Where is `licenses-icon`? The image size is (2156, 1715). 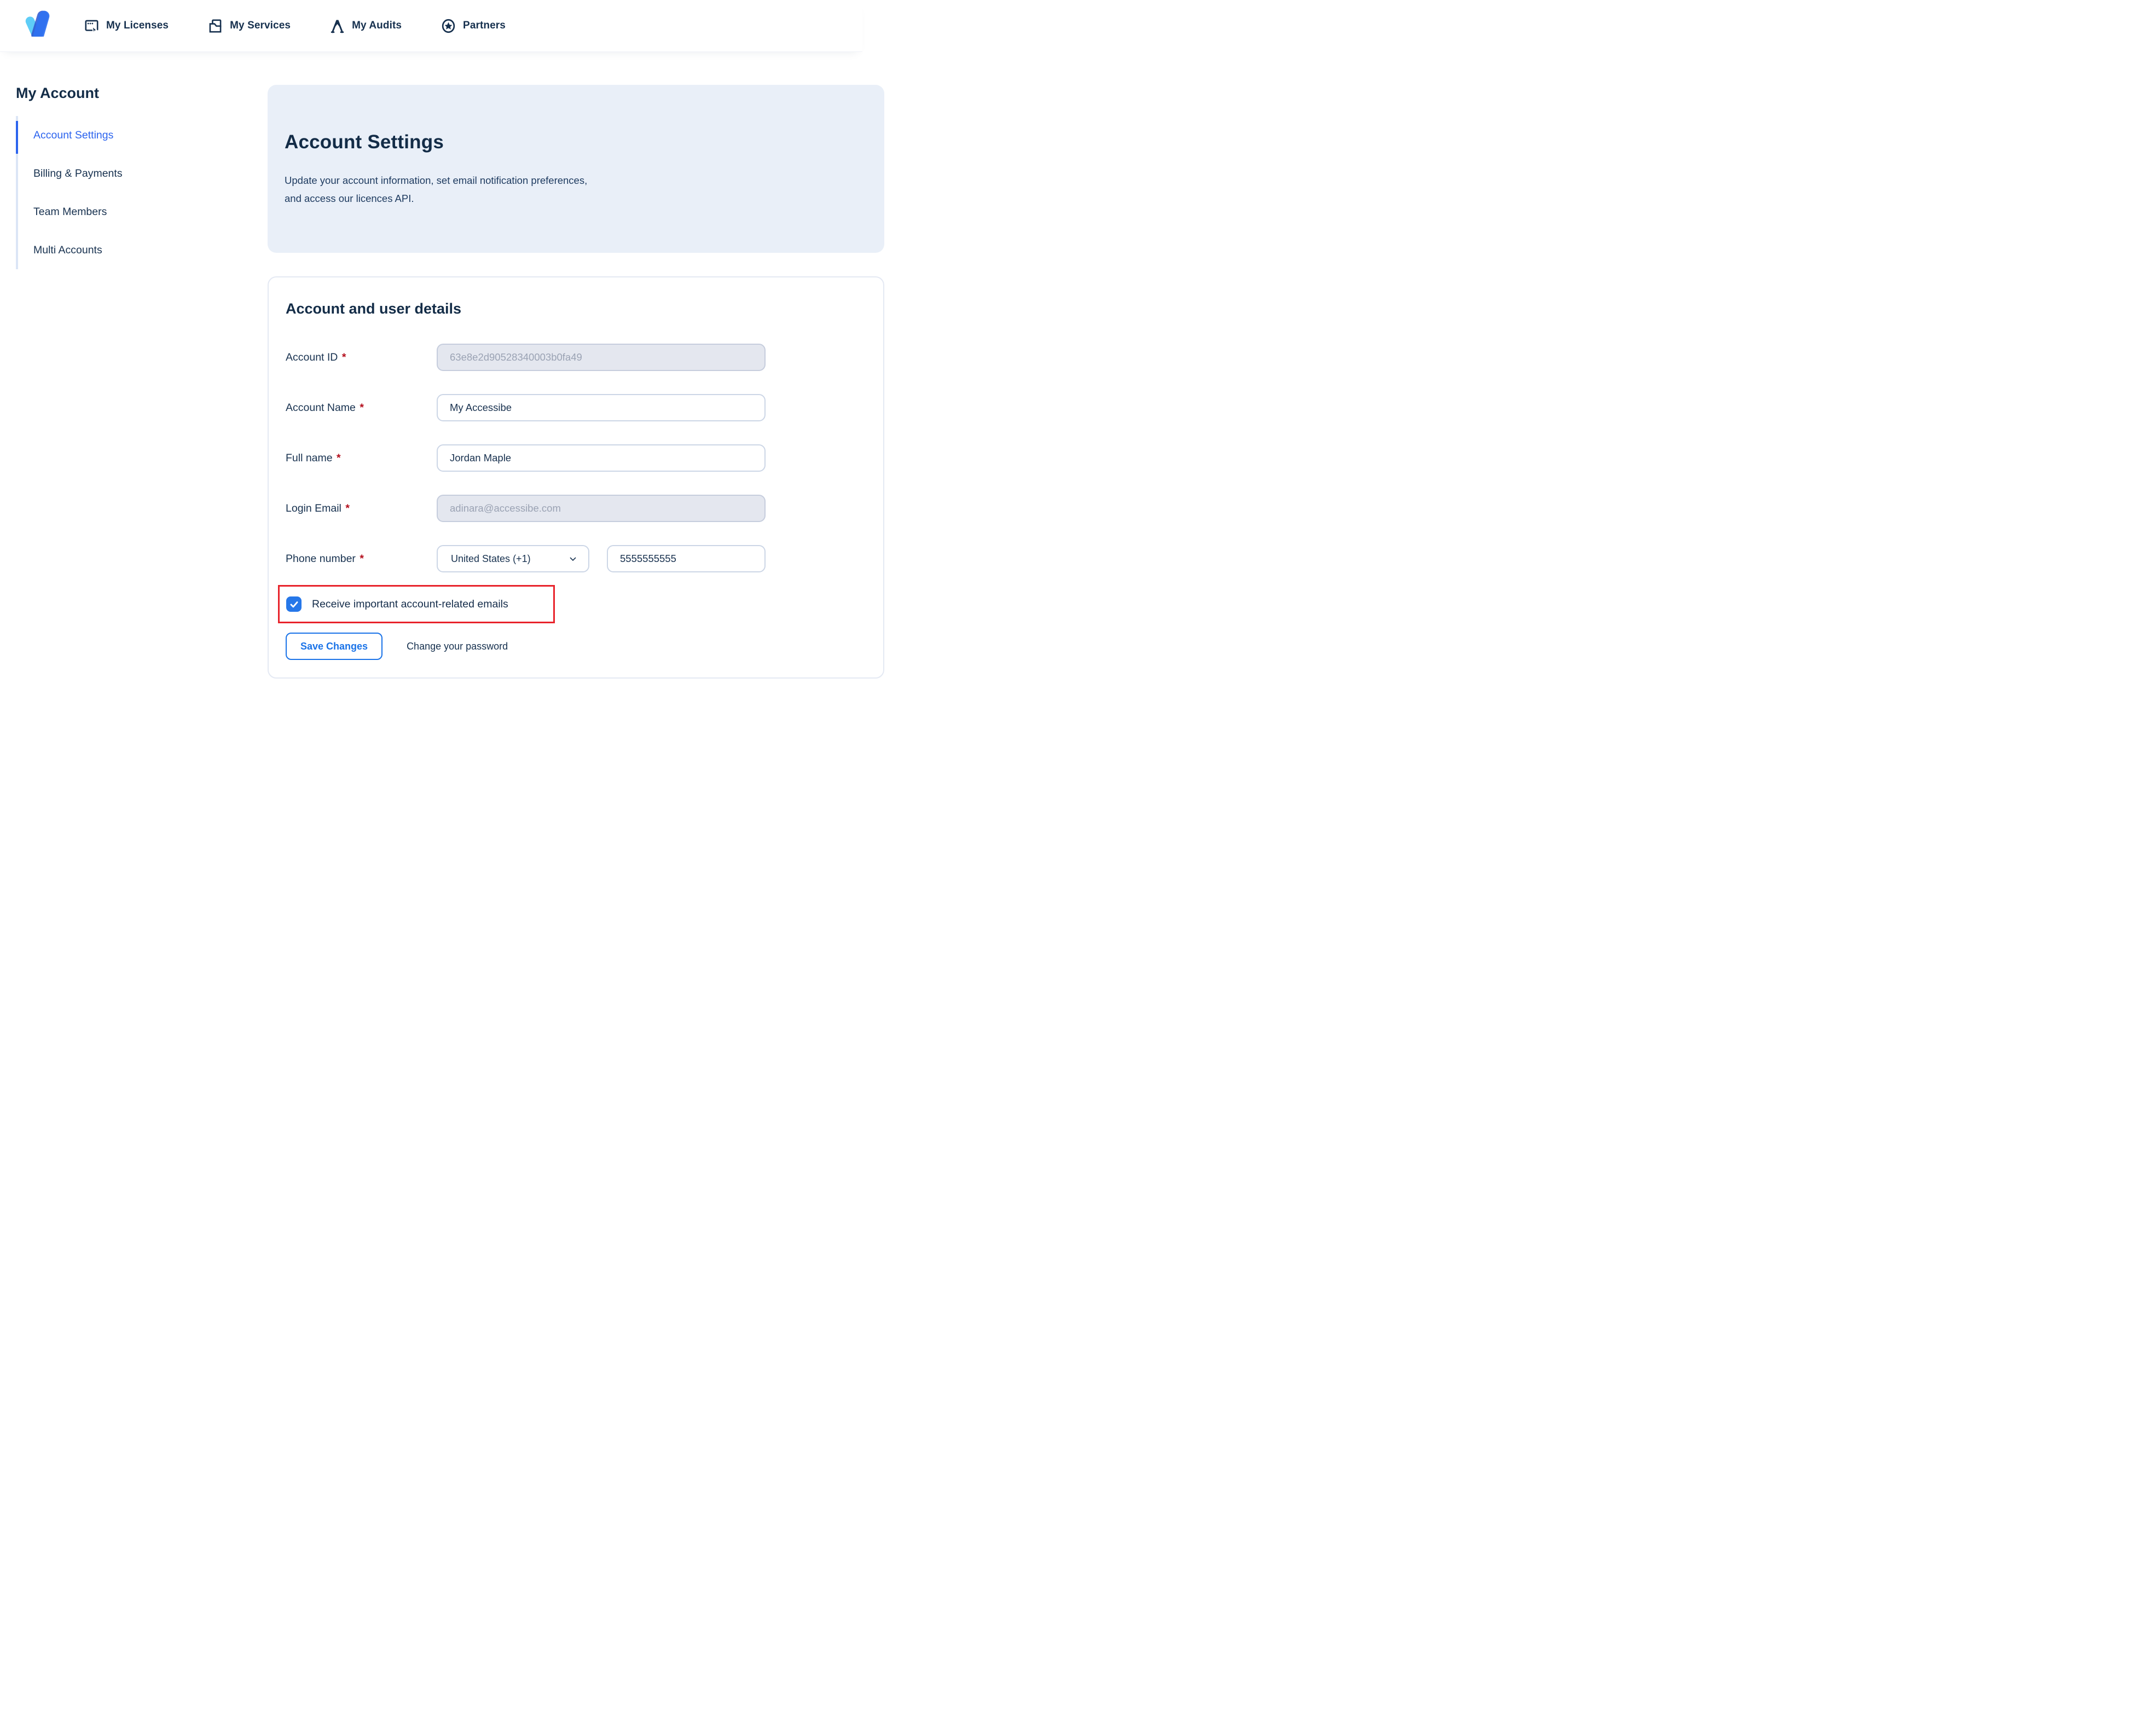
licenses-icon is located at coordinates (91, 26).